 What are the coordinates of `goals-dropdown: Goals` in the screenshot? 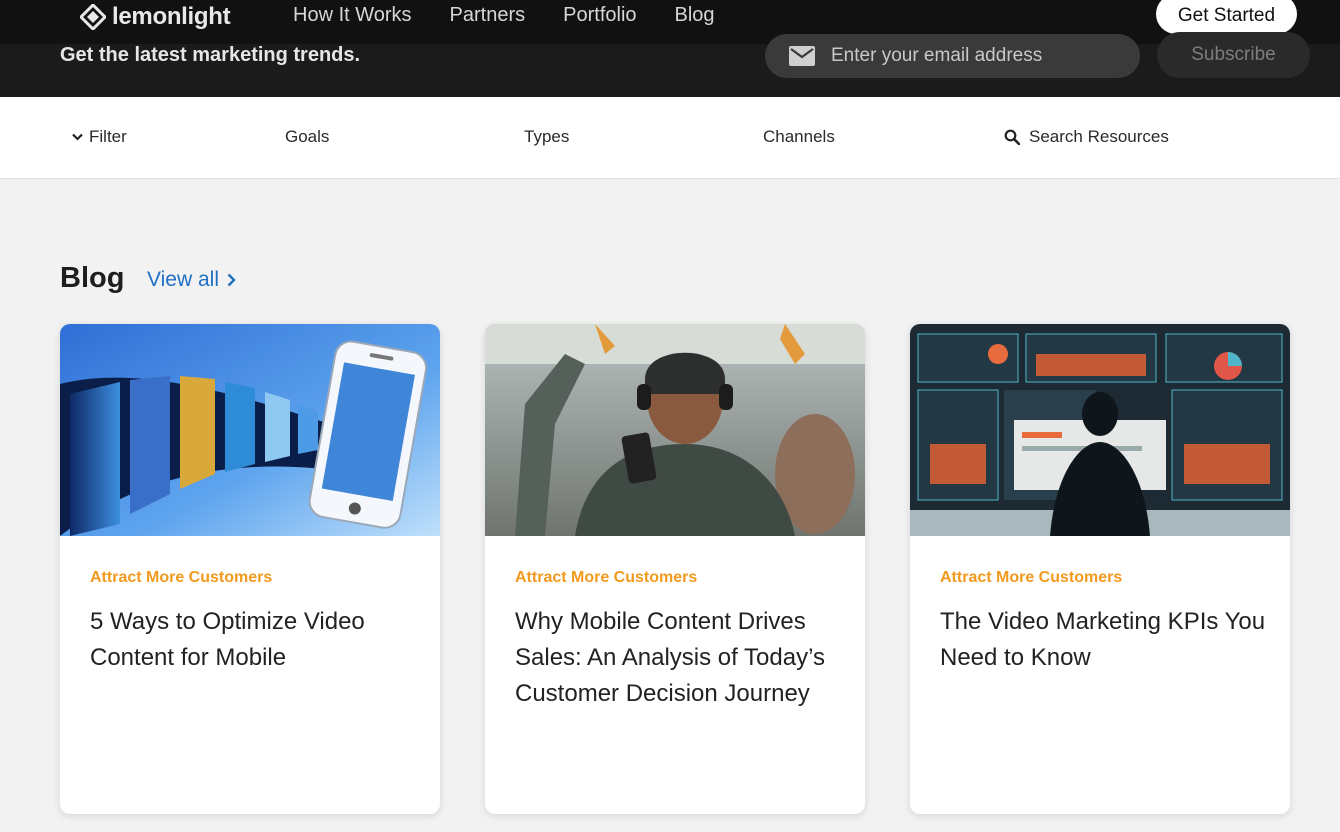 It's located at (307, 137).